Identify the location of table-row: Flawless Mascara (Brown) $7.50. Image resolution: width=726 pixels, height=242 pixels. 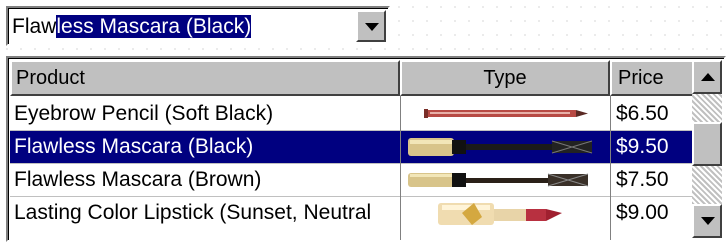
(353, 180).